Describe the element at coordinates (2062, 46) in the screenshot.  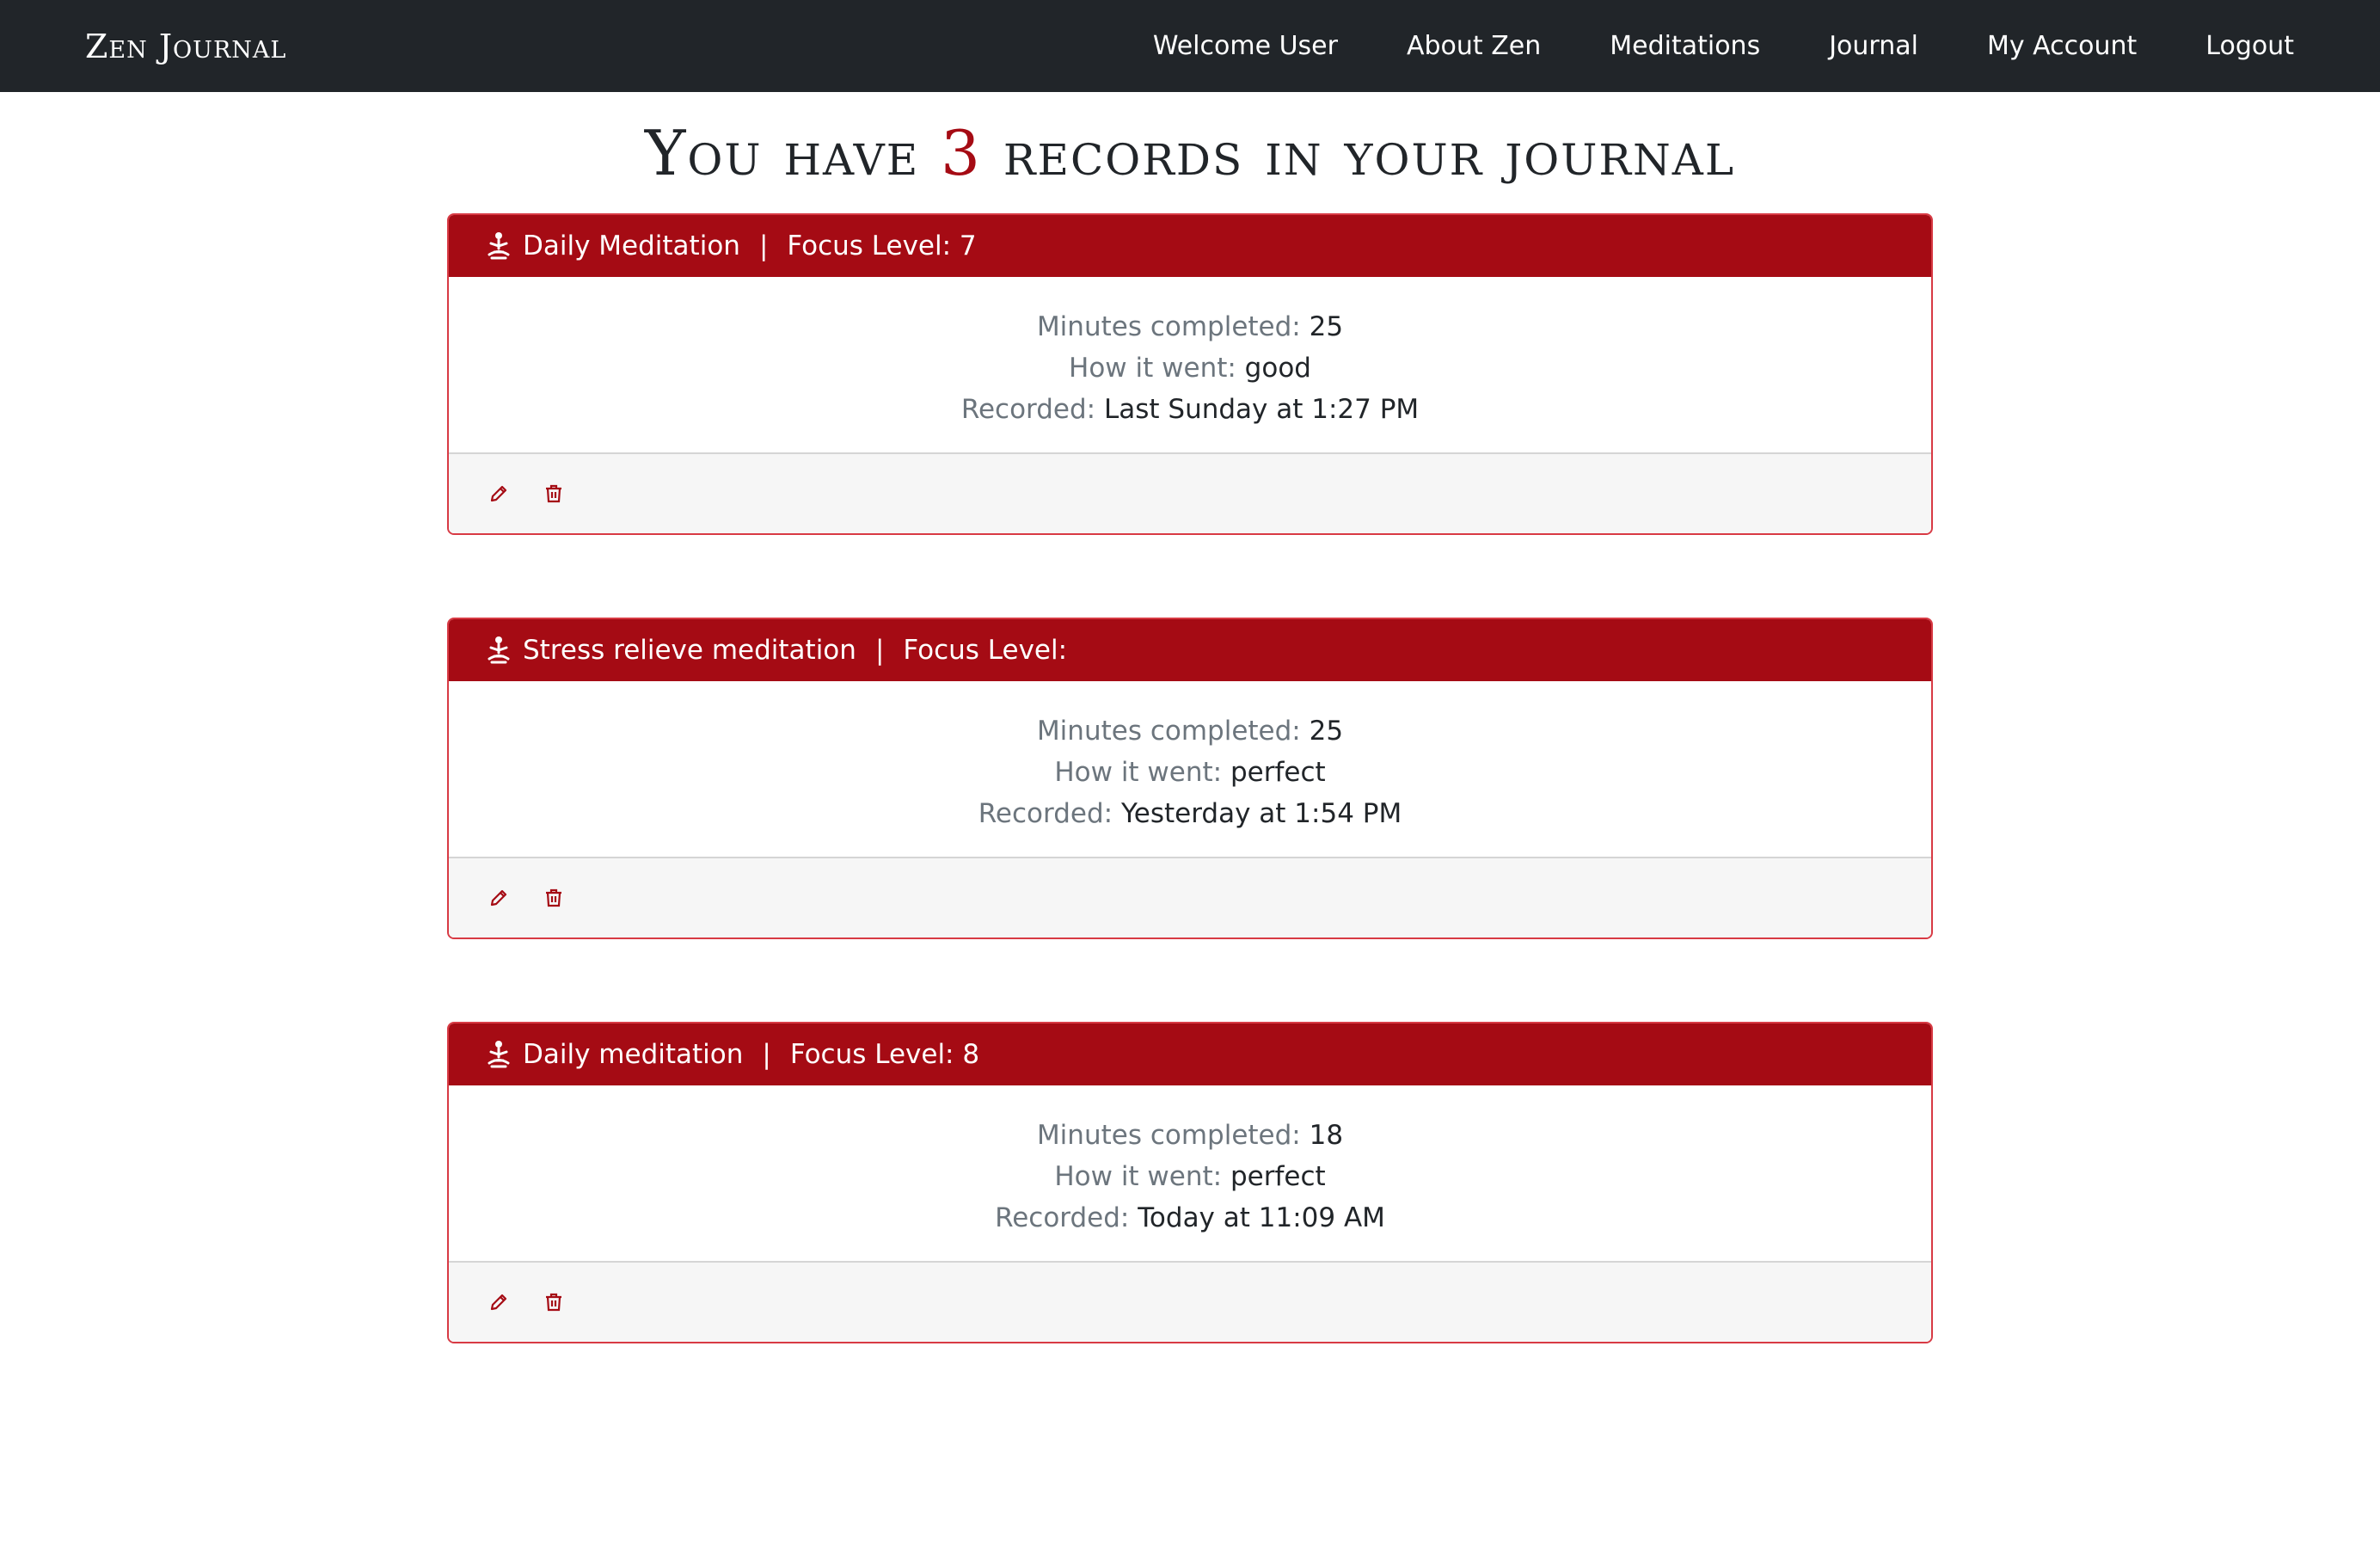
I see `nav-my-account: My Account` at that location.